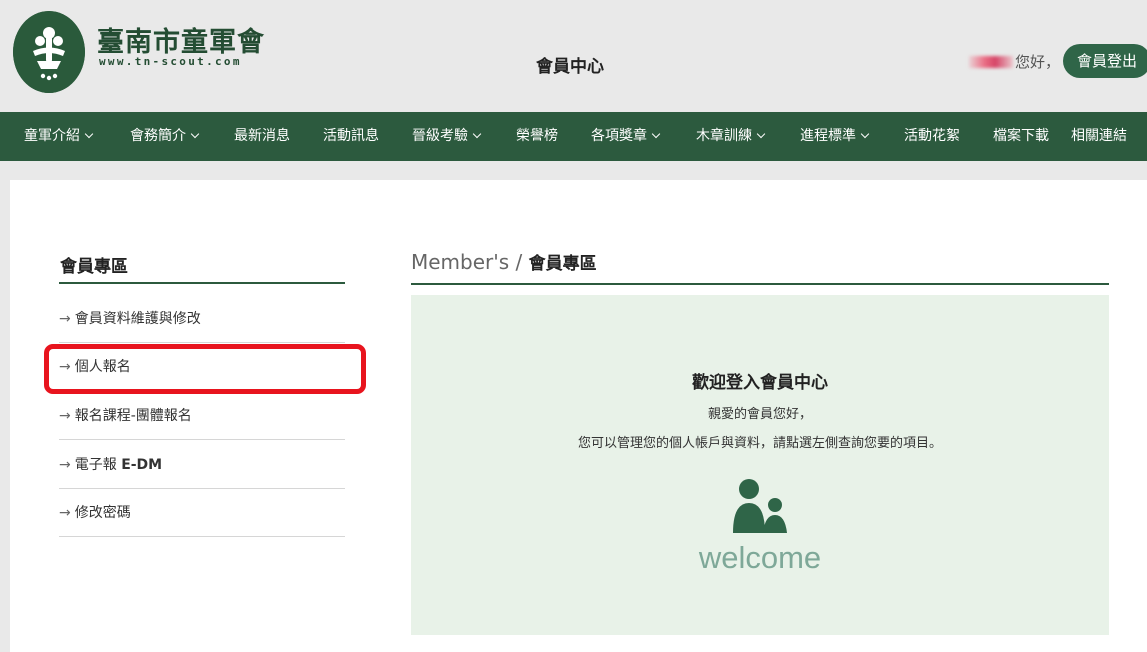 The height and width of the screenshot is (652, 1147). I want to click on main-title: Member's / 會員專區, so click(504, 261).